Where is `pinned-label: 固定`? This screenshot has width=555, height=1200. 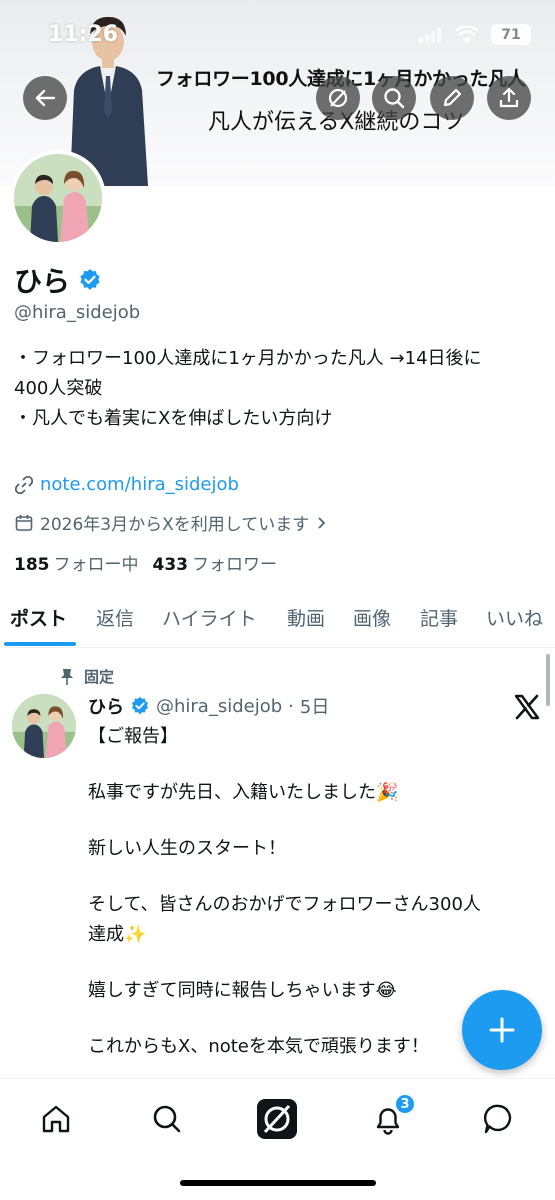 pinned-label: 固定 is located at coordinates (87, 676).